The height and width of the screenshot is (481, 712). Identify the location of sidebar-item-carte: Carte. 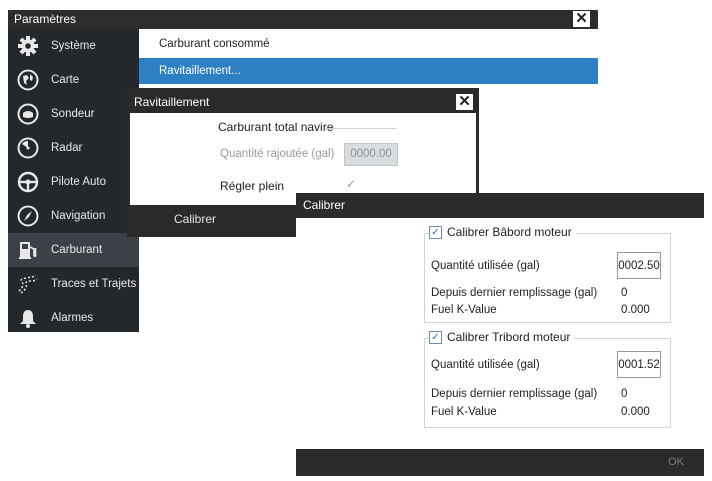
(73, 80).